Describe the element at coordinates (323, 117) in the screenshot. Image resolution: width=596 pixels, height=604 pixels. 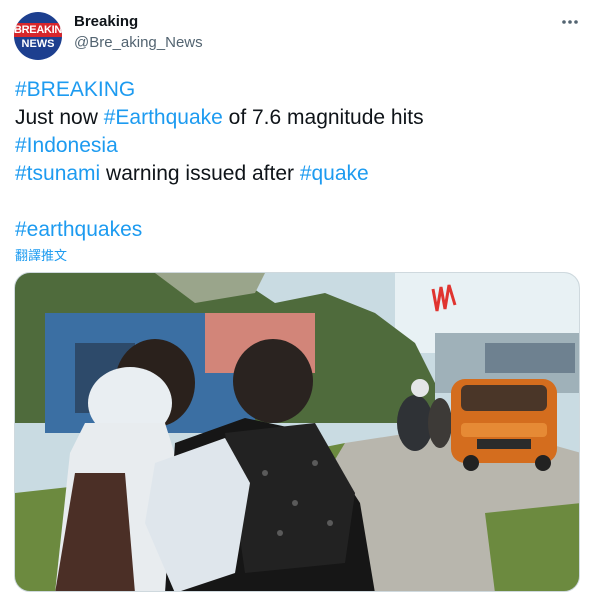
I see `tweet-text-segment: of 7.6 magnitude hits` at that location.